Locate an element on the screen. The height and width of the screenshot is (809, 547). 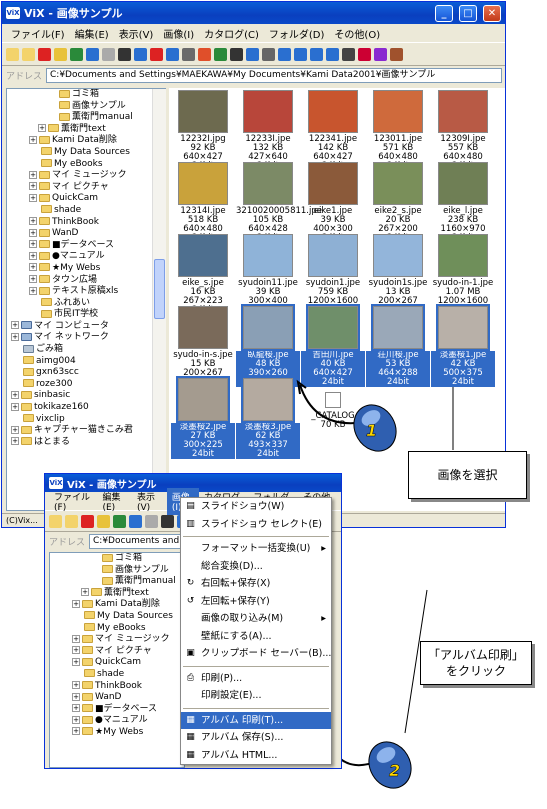
tree-item-label: 薫衛門text is located at coordinates (126, 592).